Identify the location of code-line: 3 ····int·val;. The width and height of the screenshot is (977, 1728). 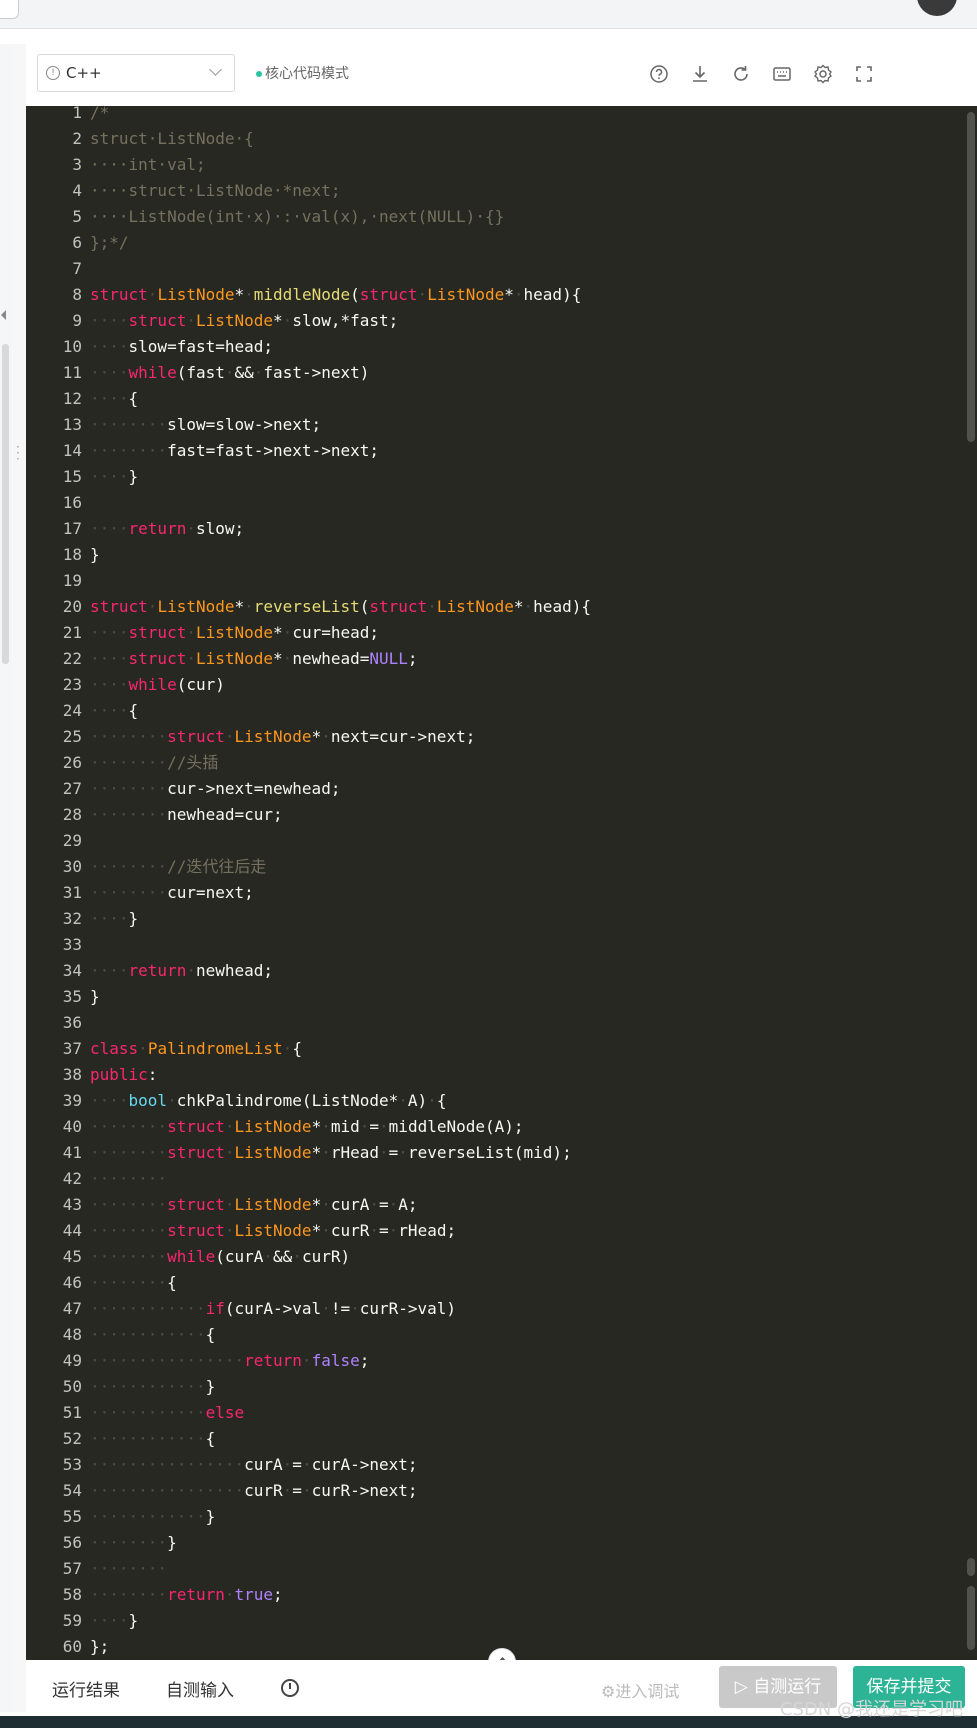
(308, 165).